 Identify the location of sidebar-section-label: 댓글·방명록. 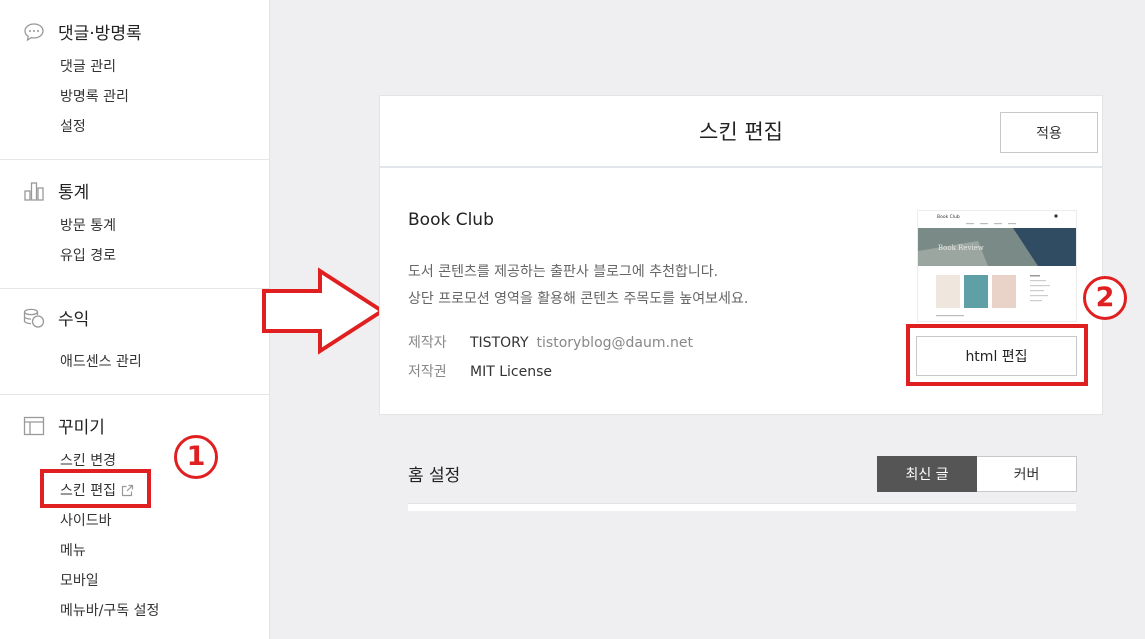
(100, 34).